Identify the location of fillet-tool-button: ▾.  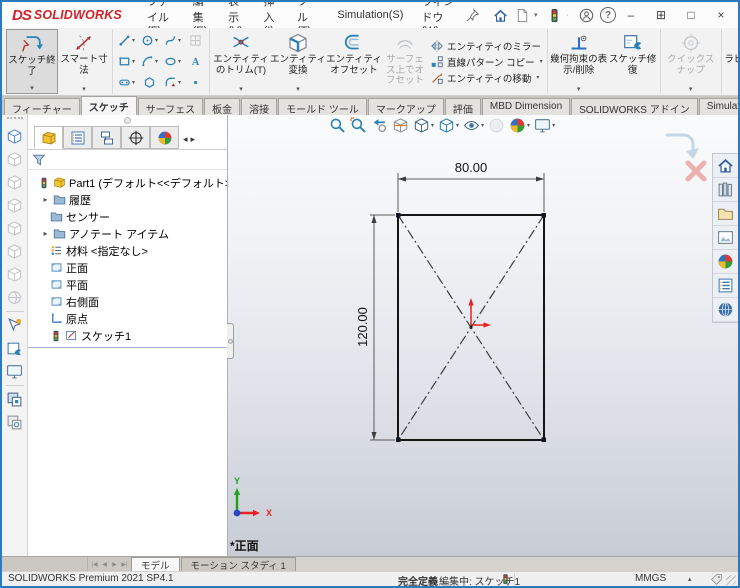
(172, 82).